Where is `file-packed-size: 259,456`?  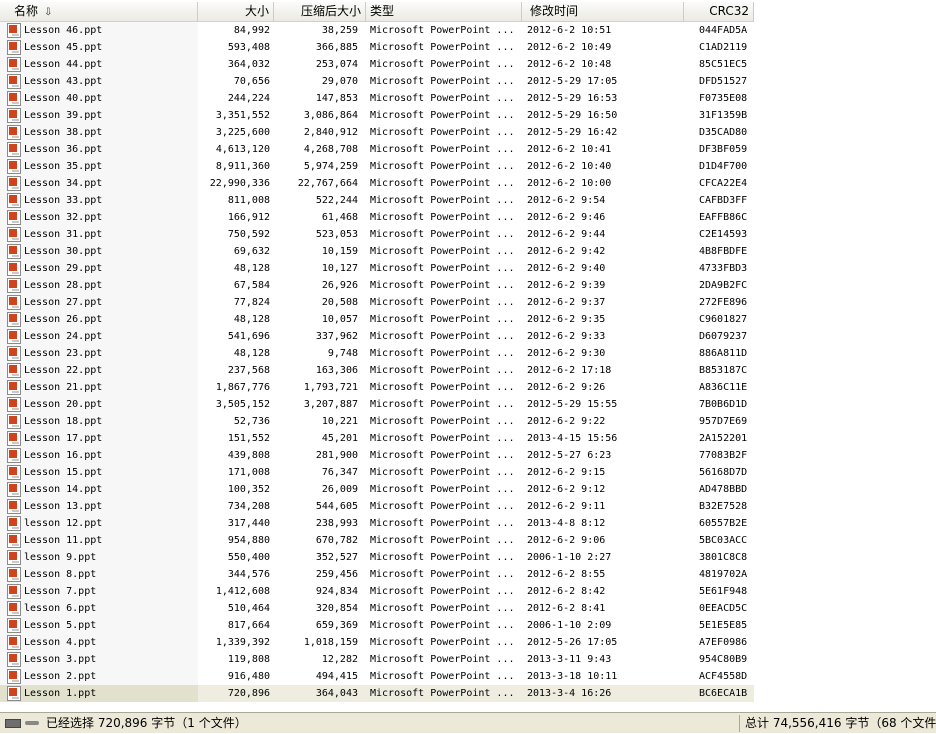
file-packed-size: 259,456 is located at coordinates (336, 574).